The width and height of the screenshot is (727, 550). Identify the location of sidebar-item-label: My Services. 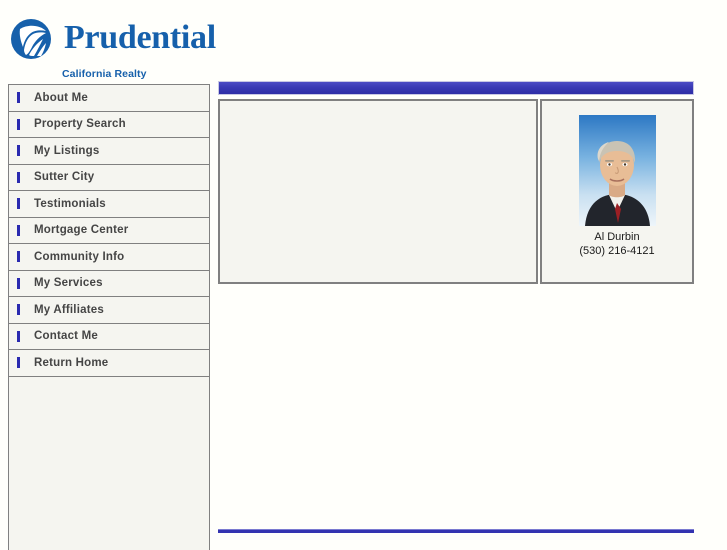
(68, 283).